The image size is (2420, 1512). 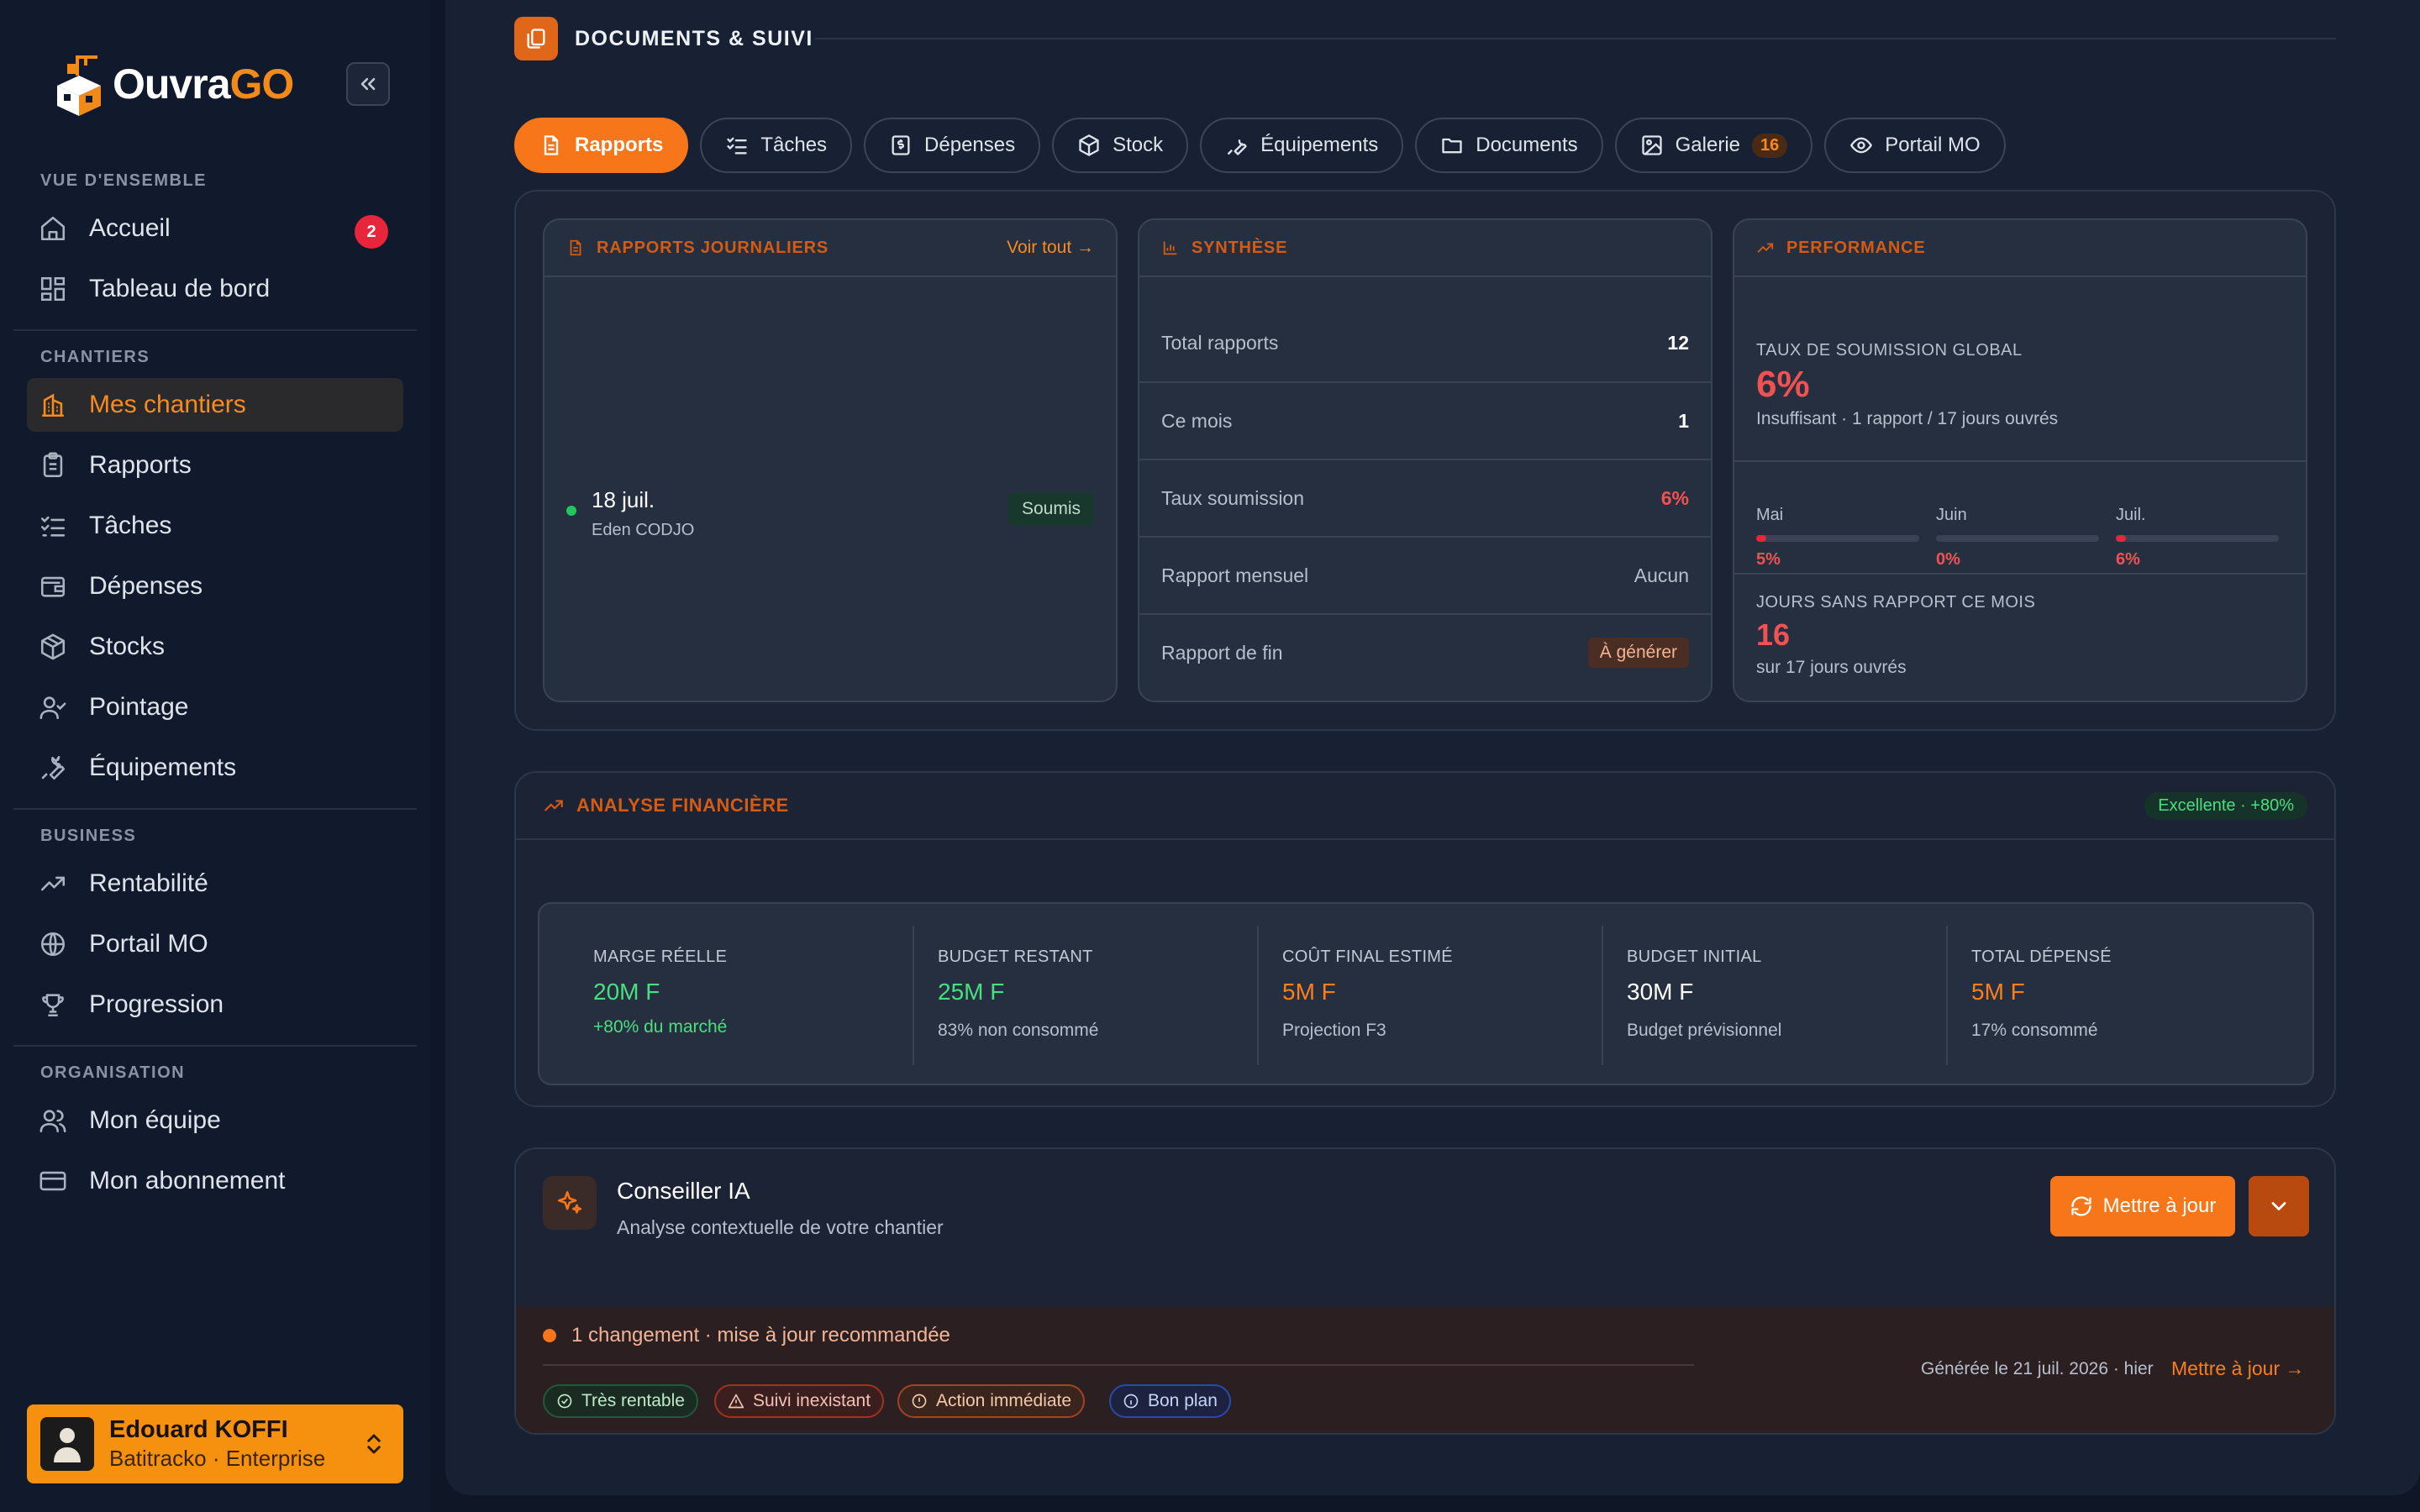 I want to click on tab-equipements: Équipements, so click(x=1302, y=145).